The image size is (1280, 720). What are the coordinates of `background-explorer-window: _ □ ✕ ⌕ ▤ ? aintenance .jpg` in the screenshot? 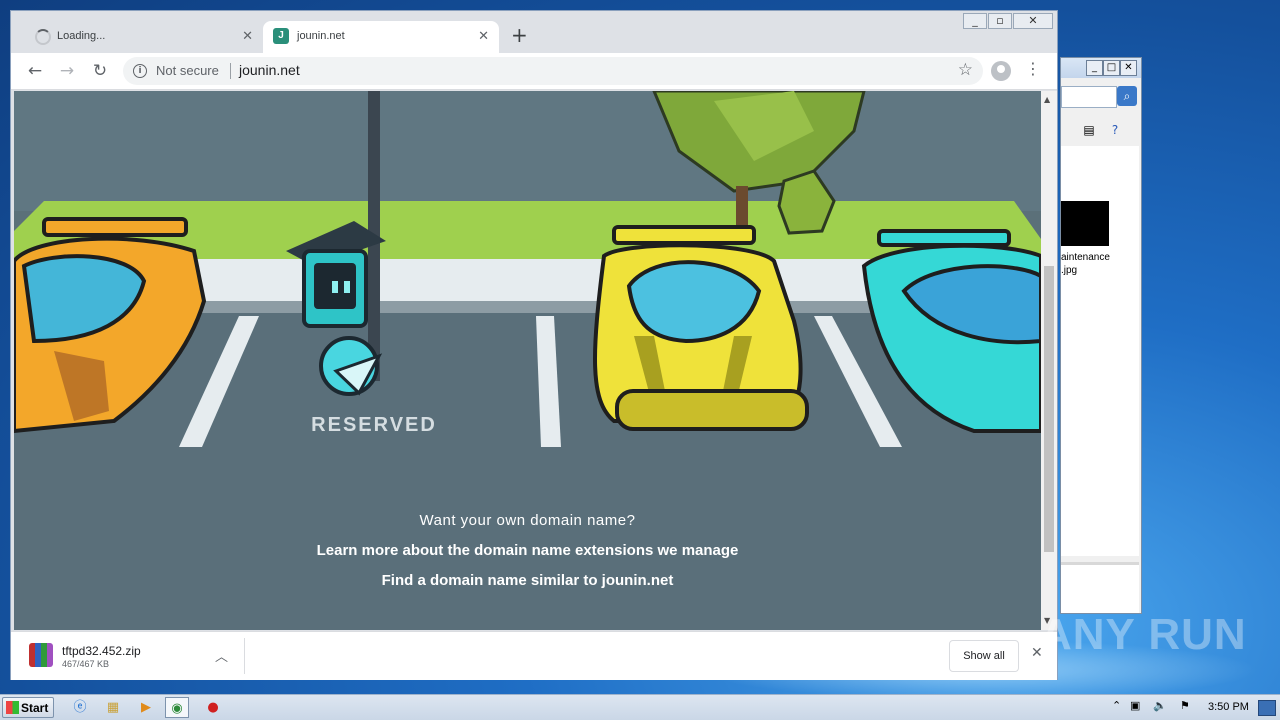 It's located at (1101, 335).